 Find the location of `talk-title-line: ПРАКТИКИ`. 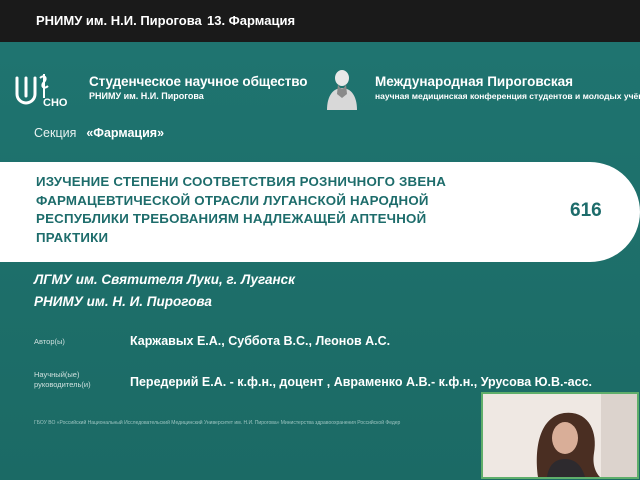

talk-title-line: ПРАКТИКИ is located at coordinates (72, 237).